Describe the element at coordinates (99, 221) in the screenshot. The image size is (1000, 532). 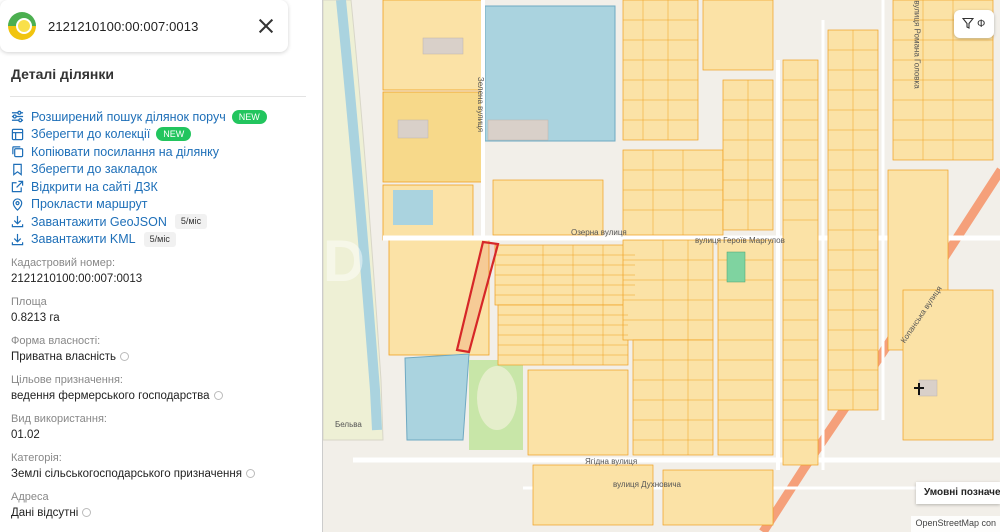
I see `action-label: Завантажити GeoJSON` at that location.